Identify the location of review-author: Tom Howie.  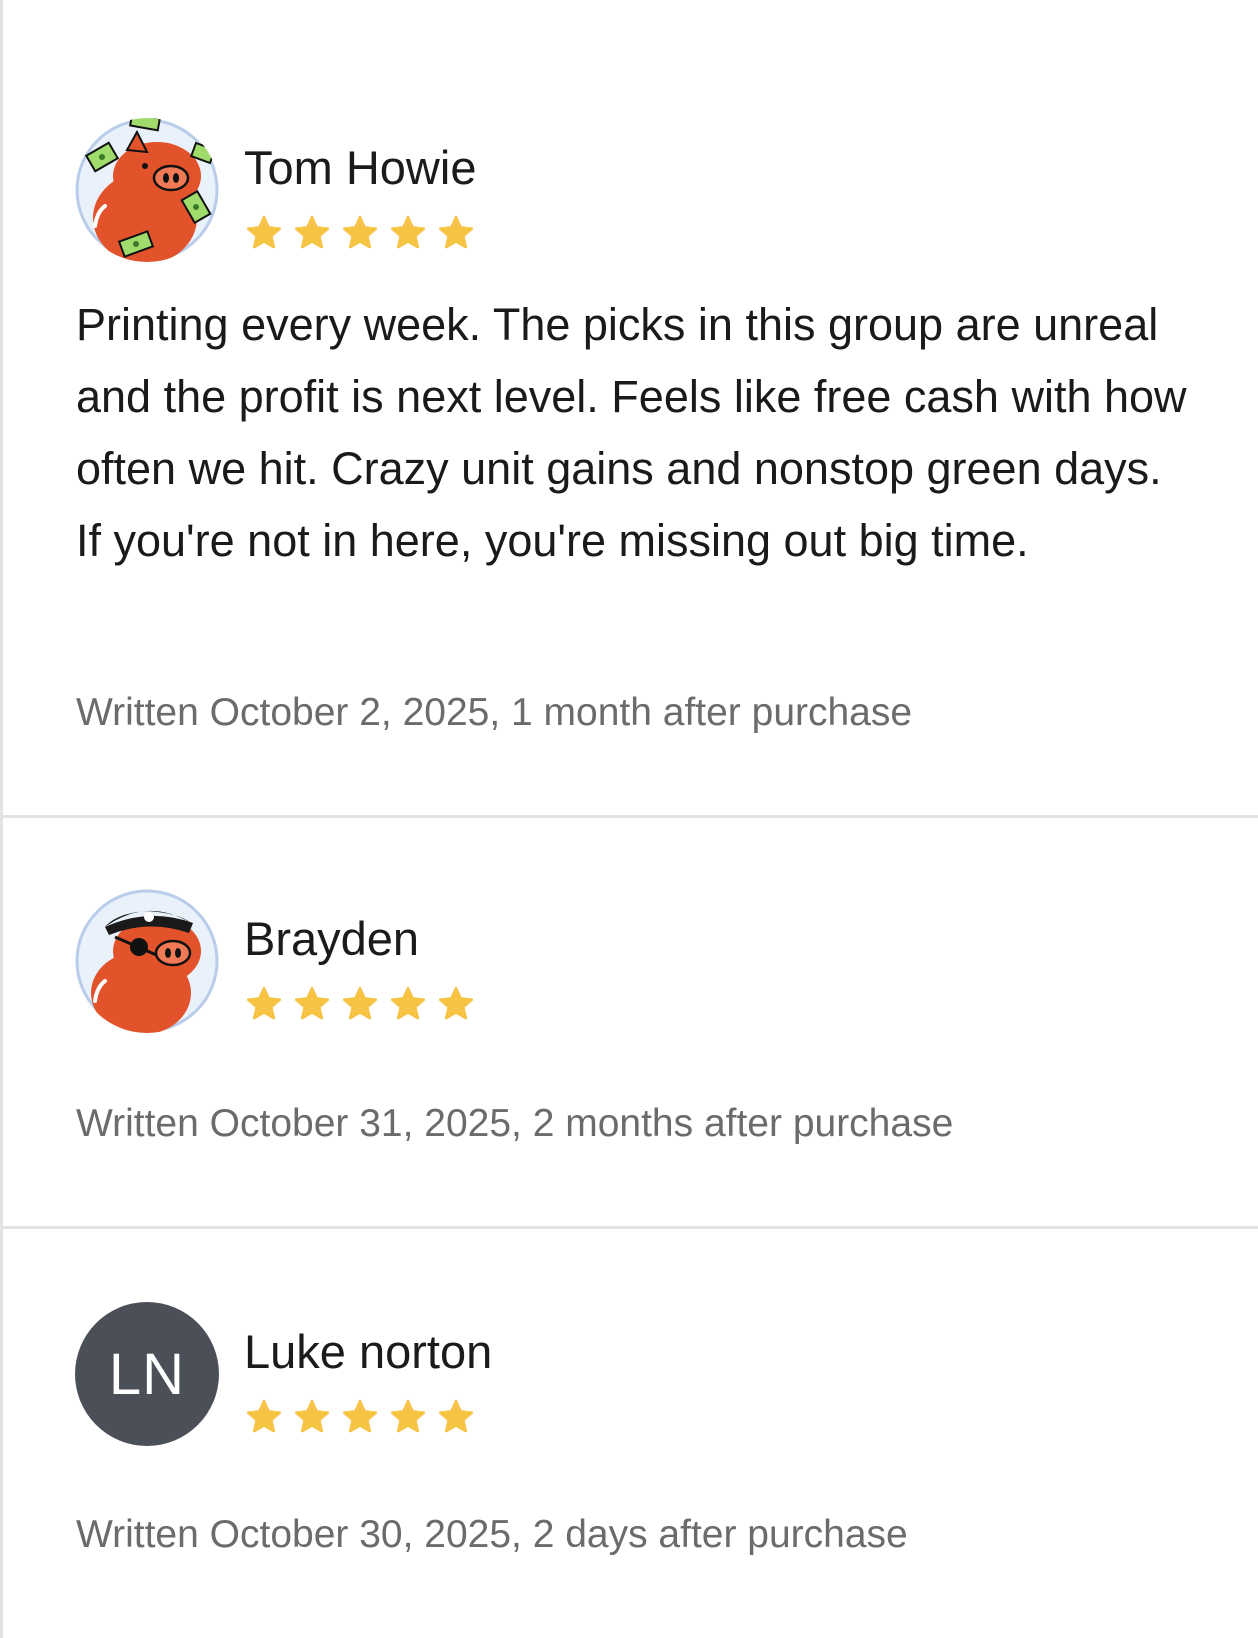
(360, 167).